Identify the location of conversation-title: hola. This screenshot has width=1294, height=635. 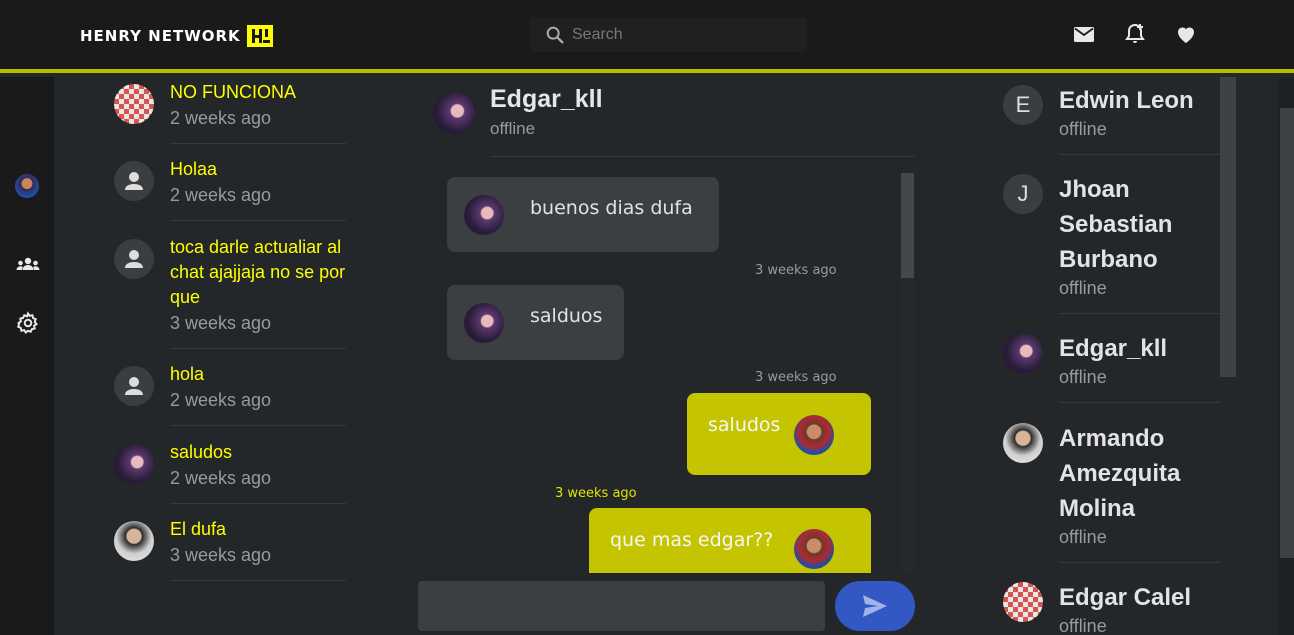
(187, 374).